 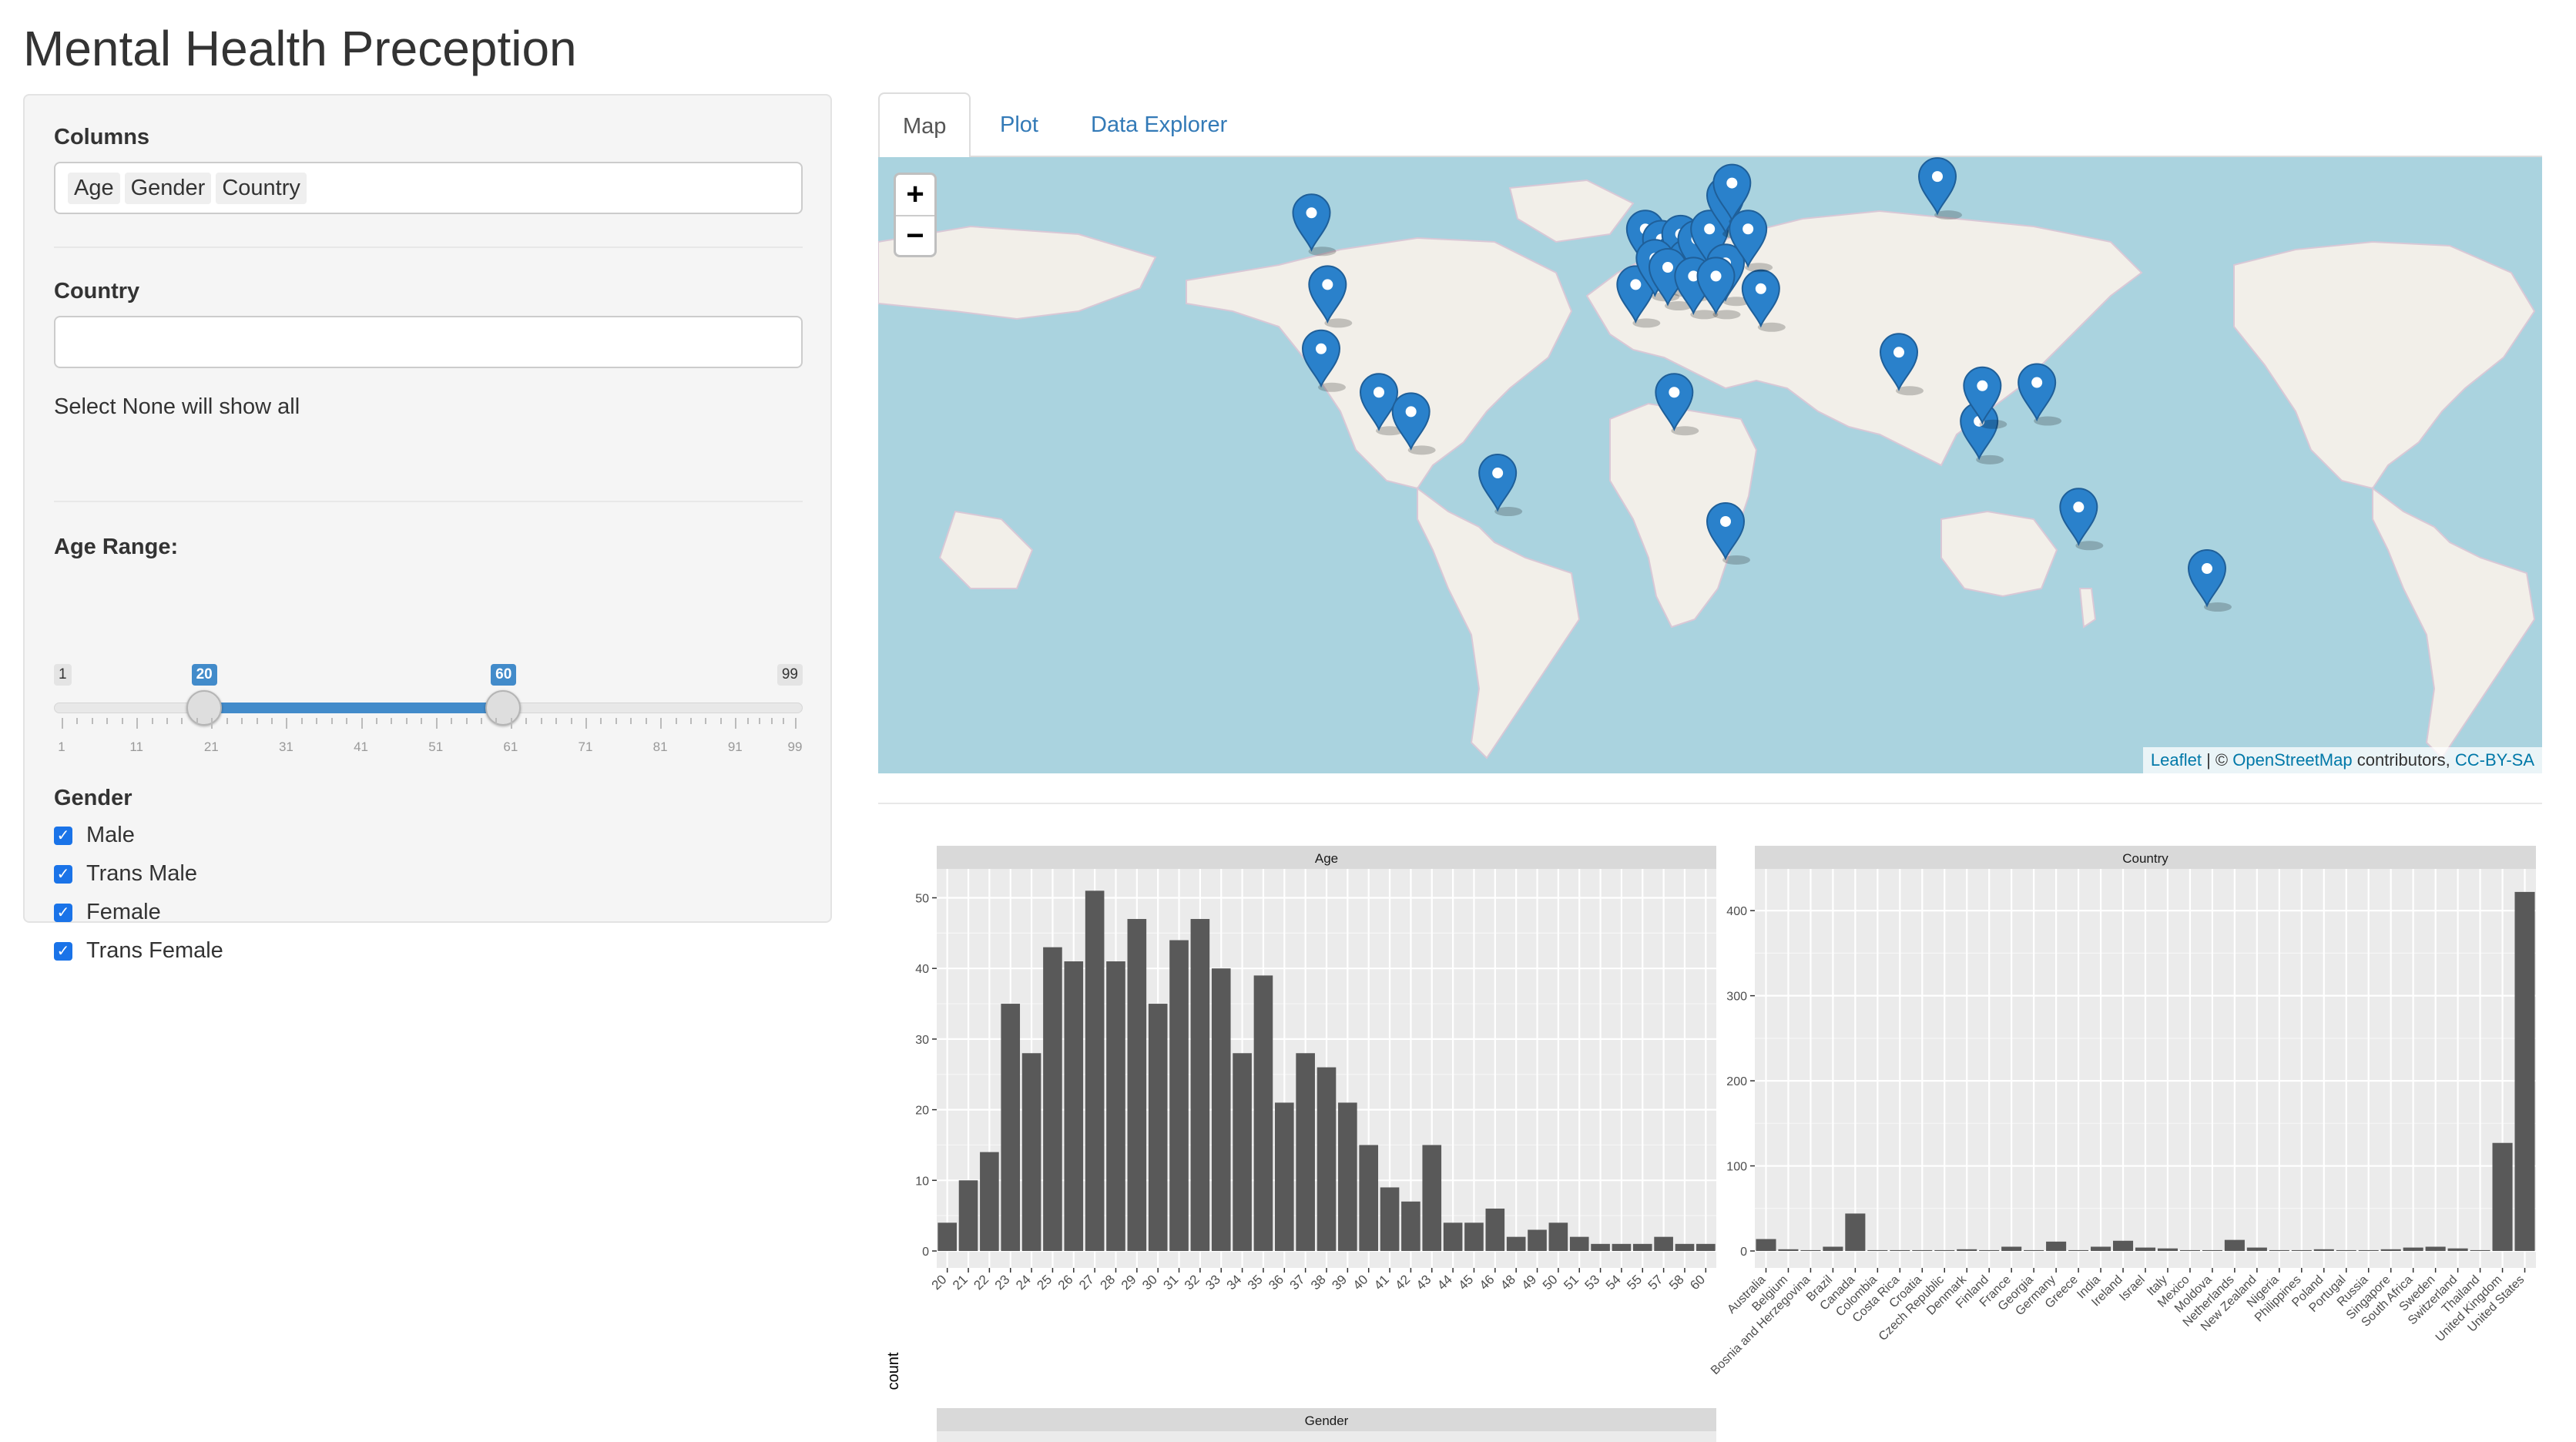 What do you see at coordinates (2176, 760) in the screenshot?
I see `leaflet-link: Leaflet` at bounding box center [2176, 760].